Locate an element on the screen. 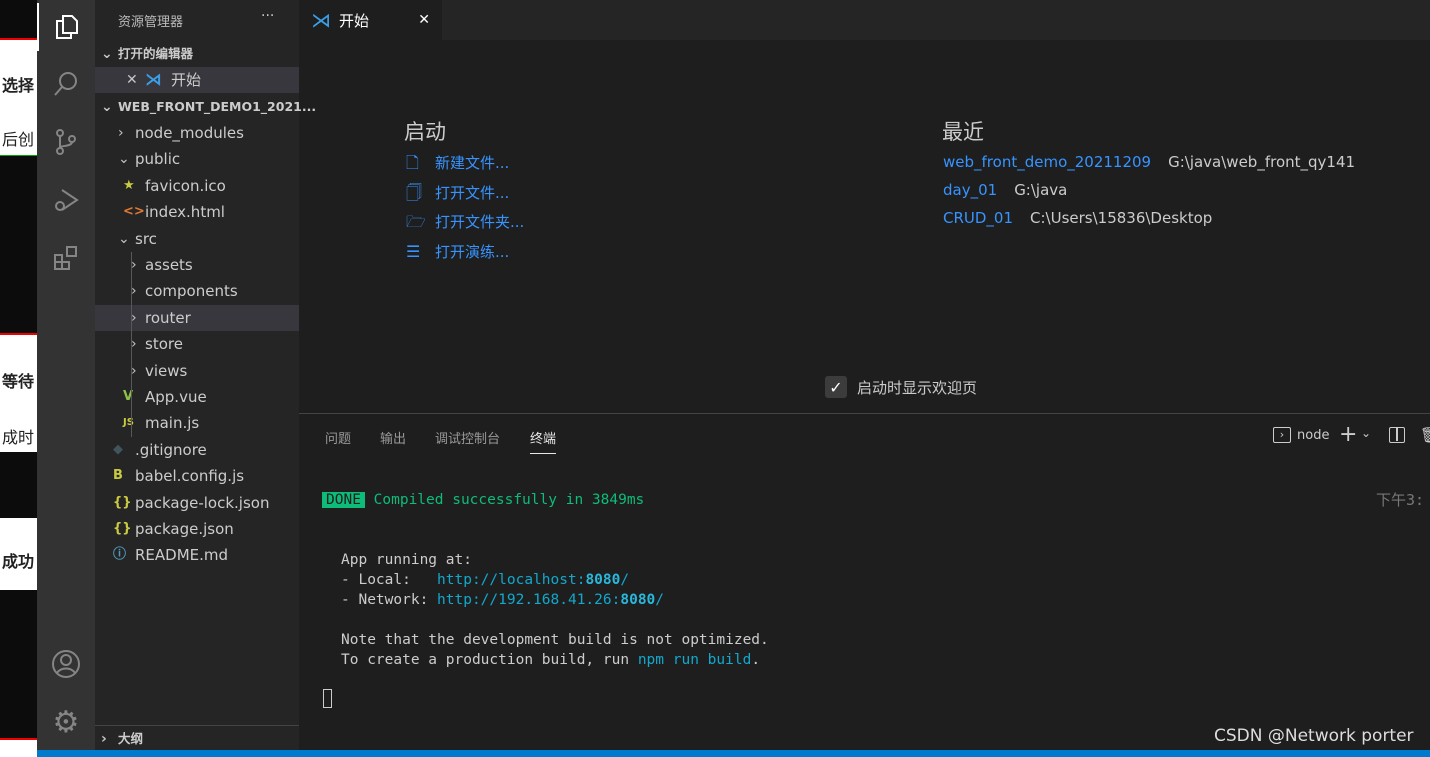 This screenshot has height=757, width=1430. trash-icon: 🗑 is located at coordinates (1425, 435).